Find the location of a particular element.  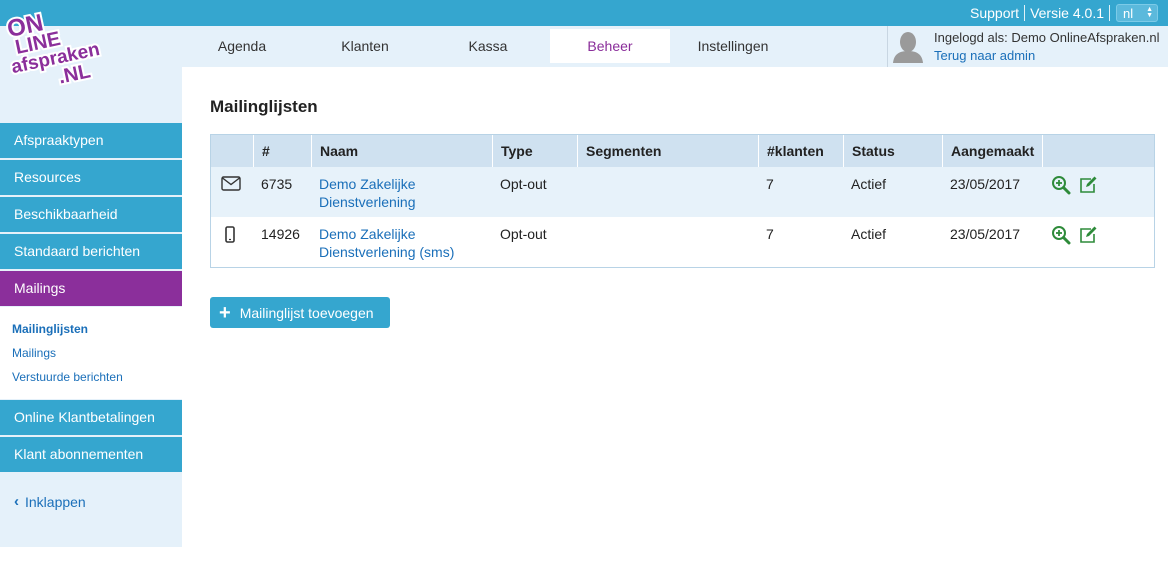

chevron-left-icon: ‹ is located at coordinates (16, 501).